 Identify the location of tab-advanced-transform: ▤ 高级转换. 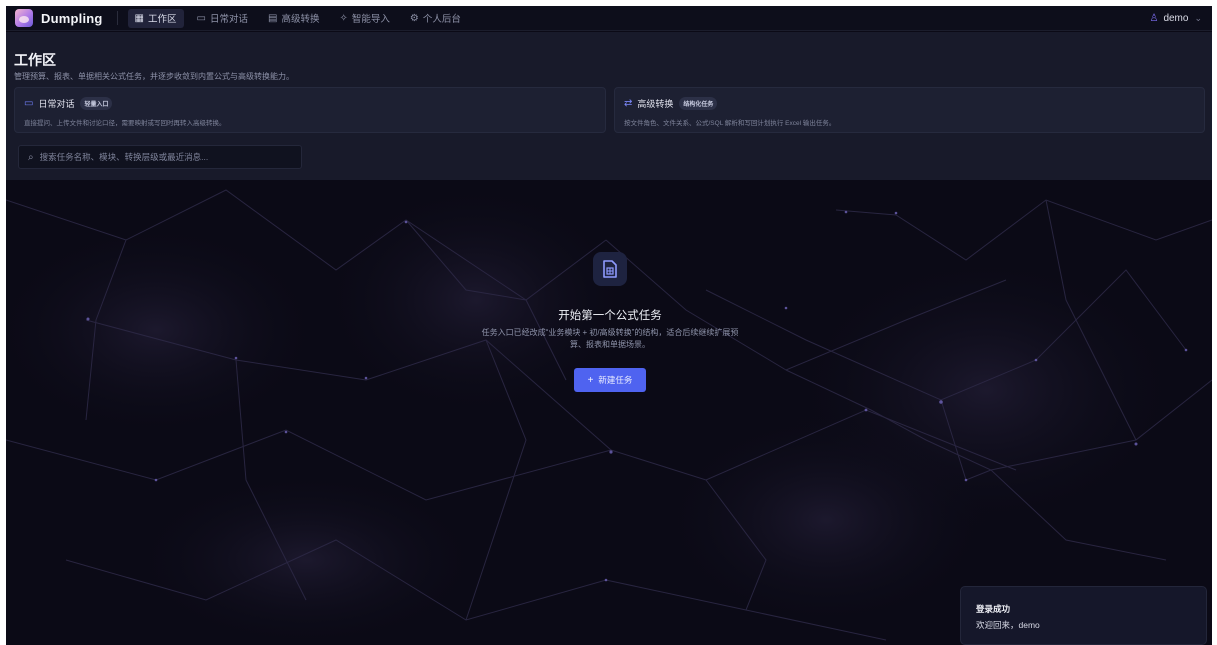
(293, 18).